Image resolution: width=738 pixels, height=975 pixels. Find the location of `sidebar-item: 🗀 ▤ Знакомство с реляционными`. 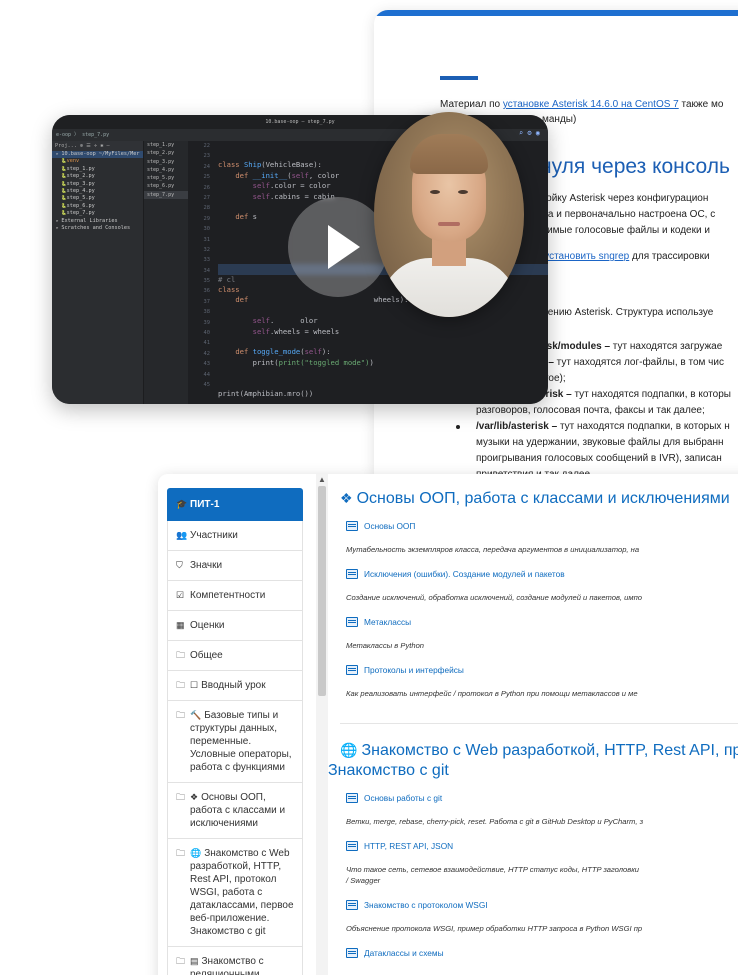

sidebar-item: 🗀 ▤ Знакомство с реляционными is located at coordinates (235, 961).